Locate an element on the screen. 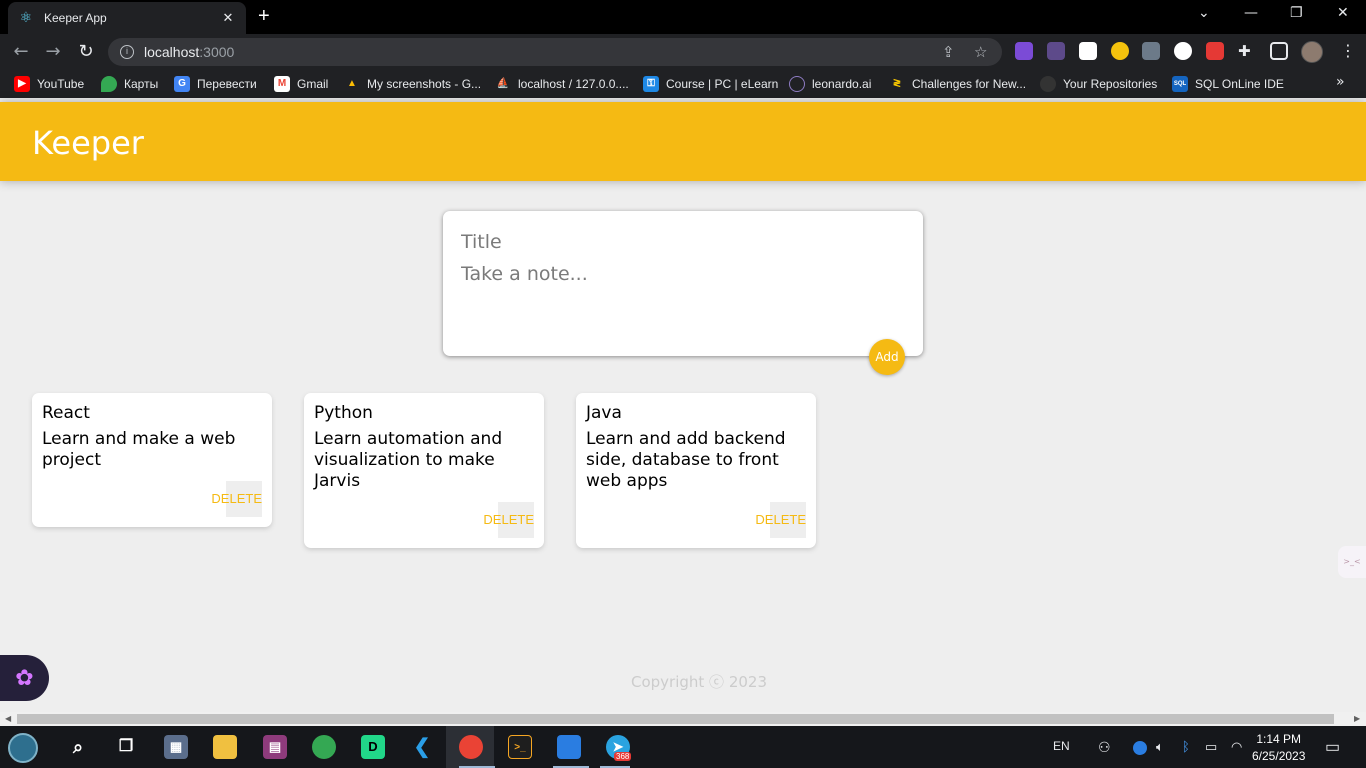  chrome-extension-icon is located at coordinates (1120, 51).